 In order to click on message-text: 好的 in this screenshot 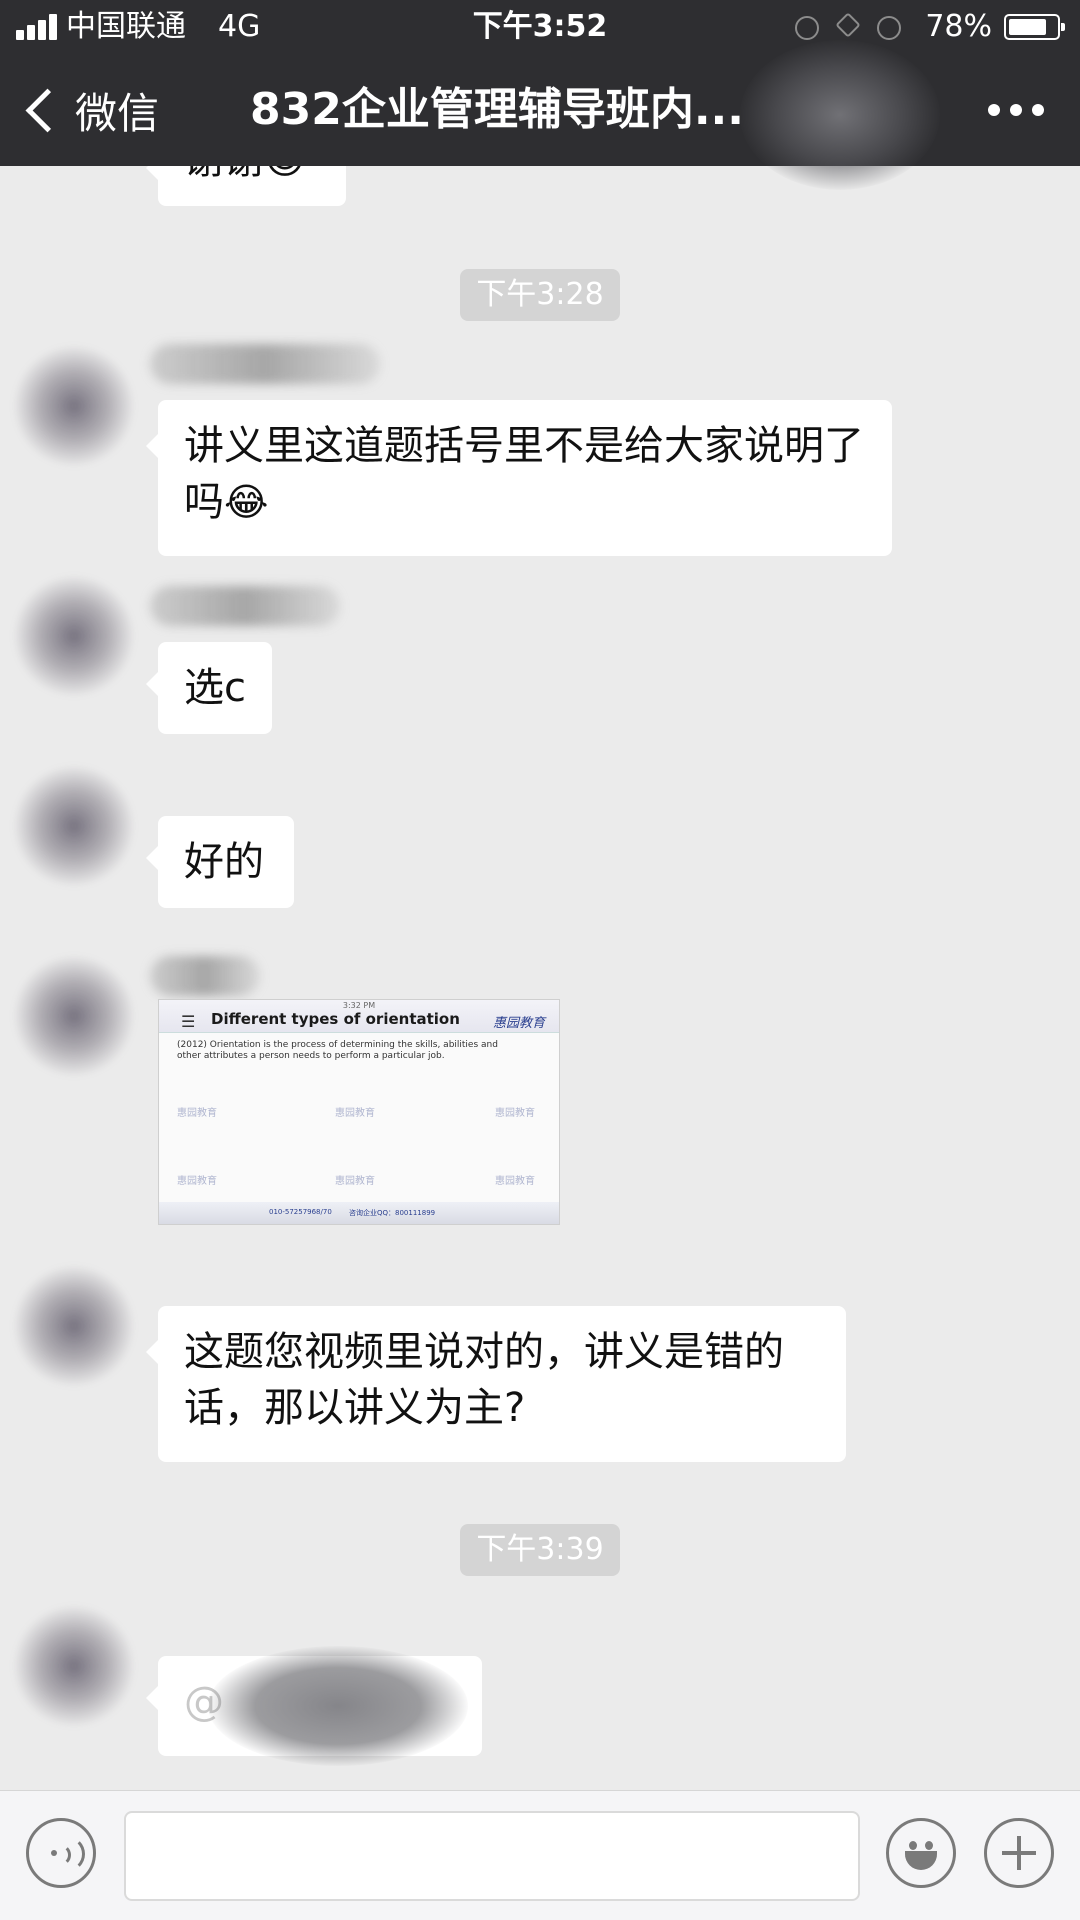, I will do `click(224, 862)`.